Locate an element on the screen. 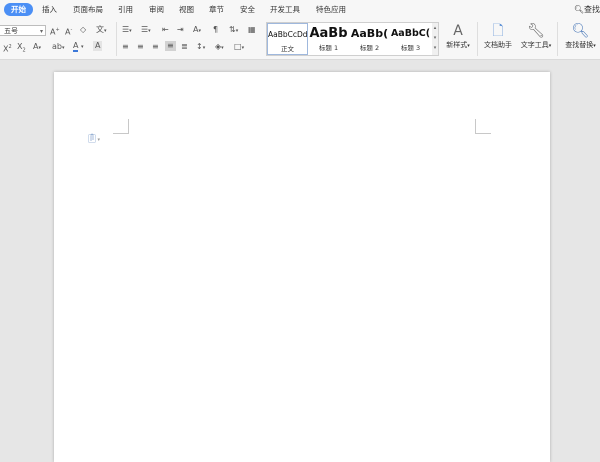  align-left-icon: ≡ is located at coordinates (125, 47).